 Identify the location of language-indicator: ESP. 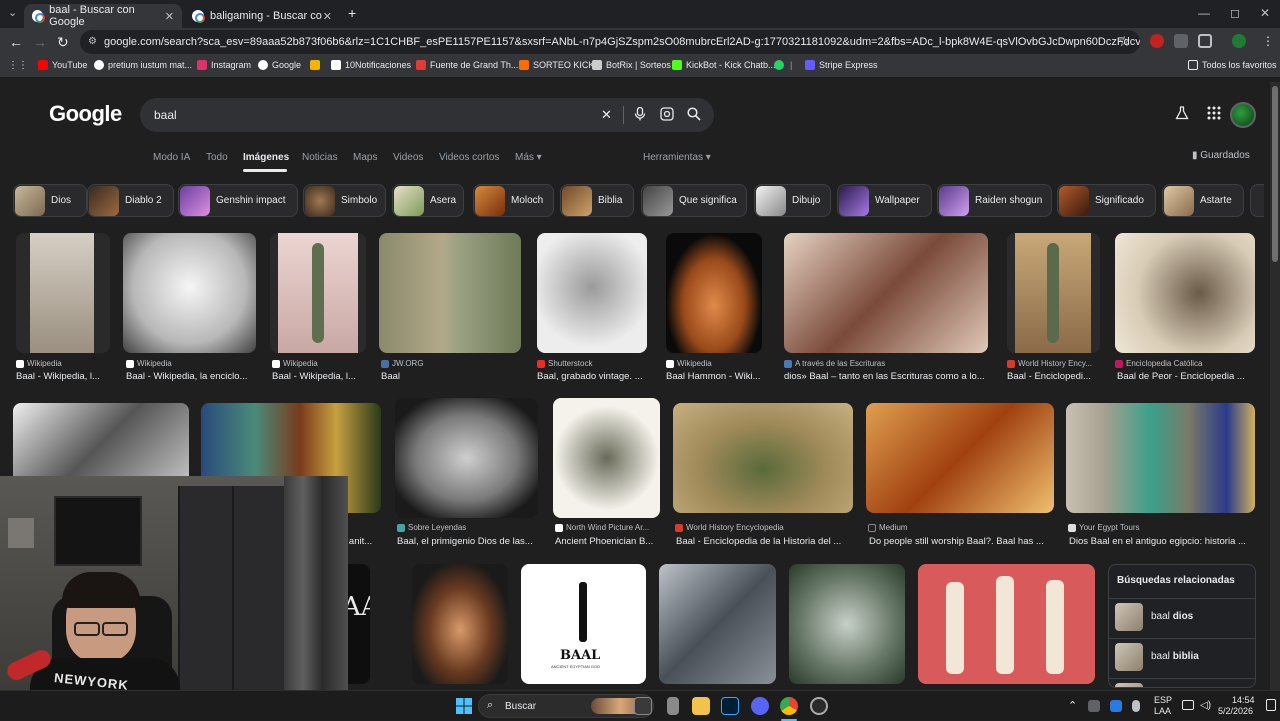
(1163, 700).